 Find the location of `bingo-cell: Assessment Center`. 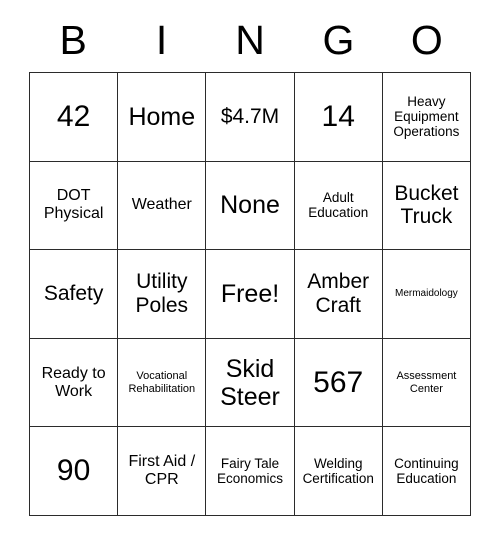

bingo-cell: Assessment Center is located at coordinates (427, 383).